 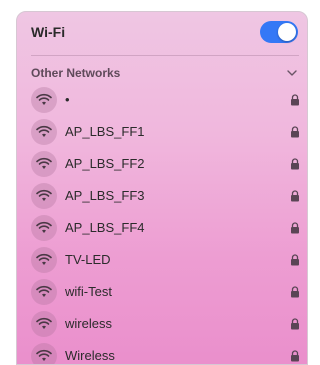 I want to click on chevron-down-icon, so click(x=292, y=73).